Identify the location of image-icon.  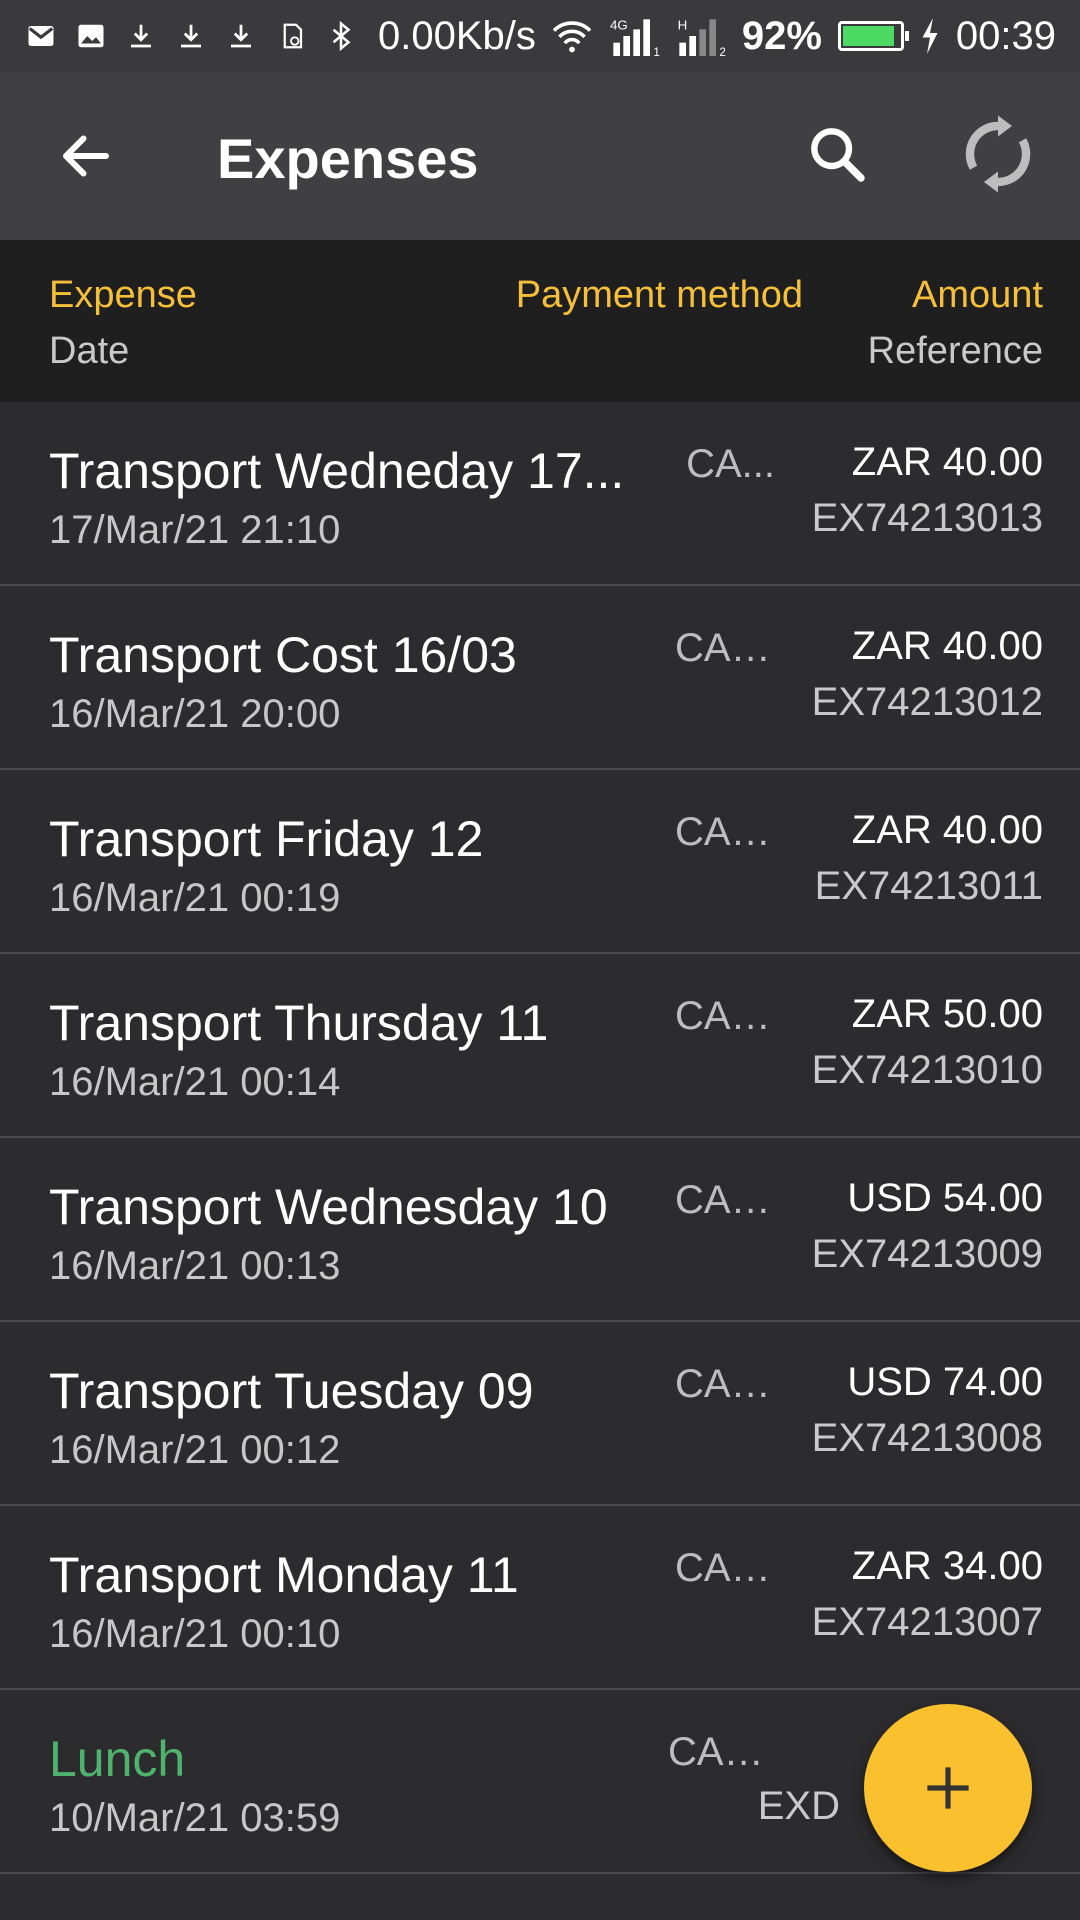
(91, 36).